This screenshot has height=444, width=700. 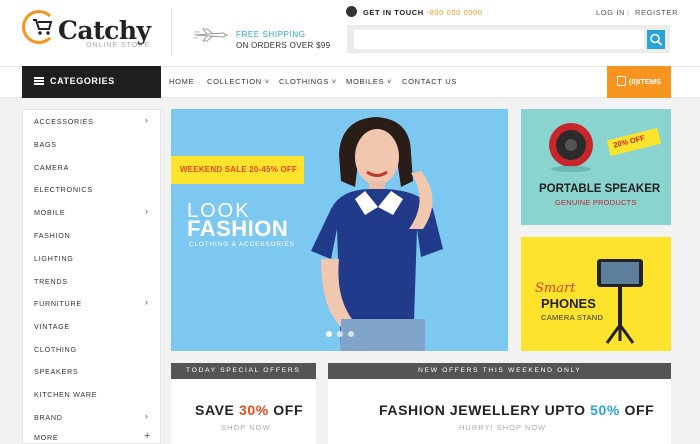 I want to click on logo-cart-icon, so click(x=43, y=29).